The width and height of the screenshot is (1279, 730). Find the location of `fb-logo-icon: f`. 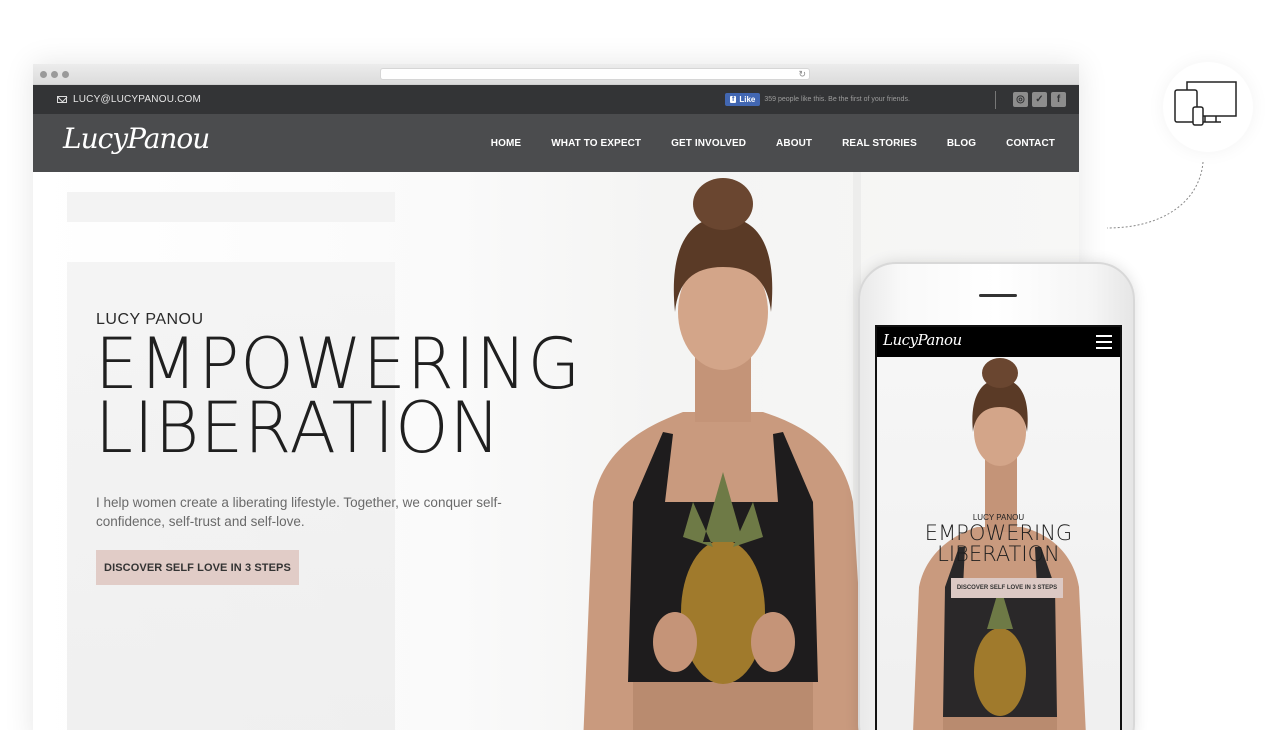

fb-logo-icon: f is located at coordinates (733, 99).